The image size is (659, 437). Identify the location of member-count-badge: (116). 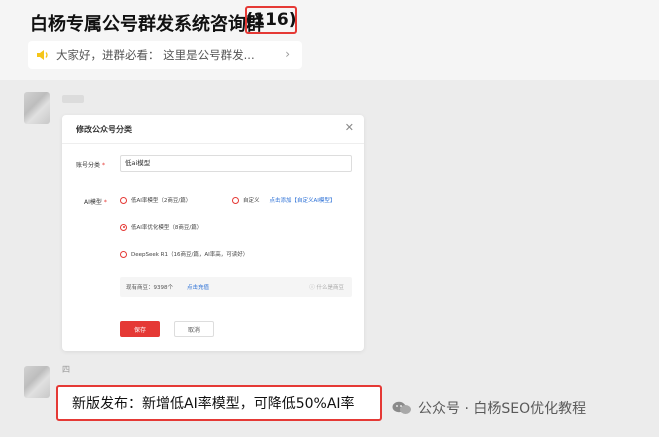
(271, 20).